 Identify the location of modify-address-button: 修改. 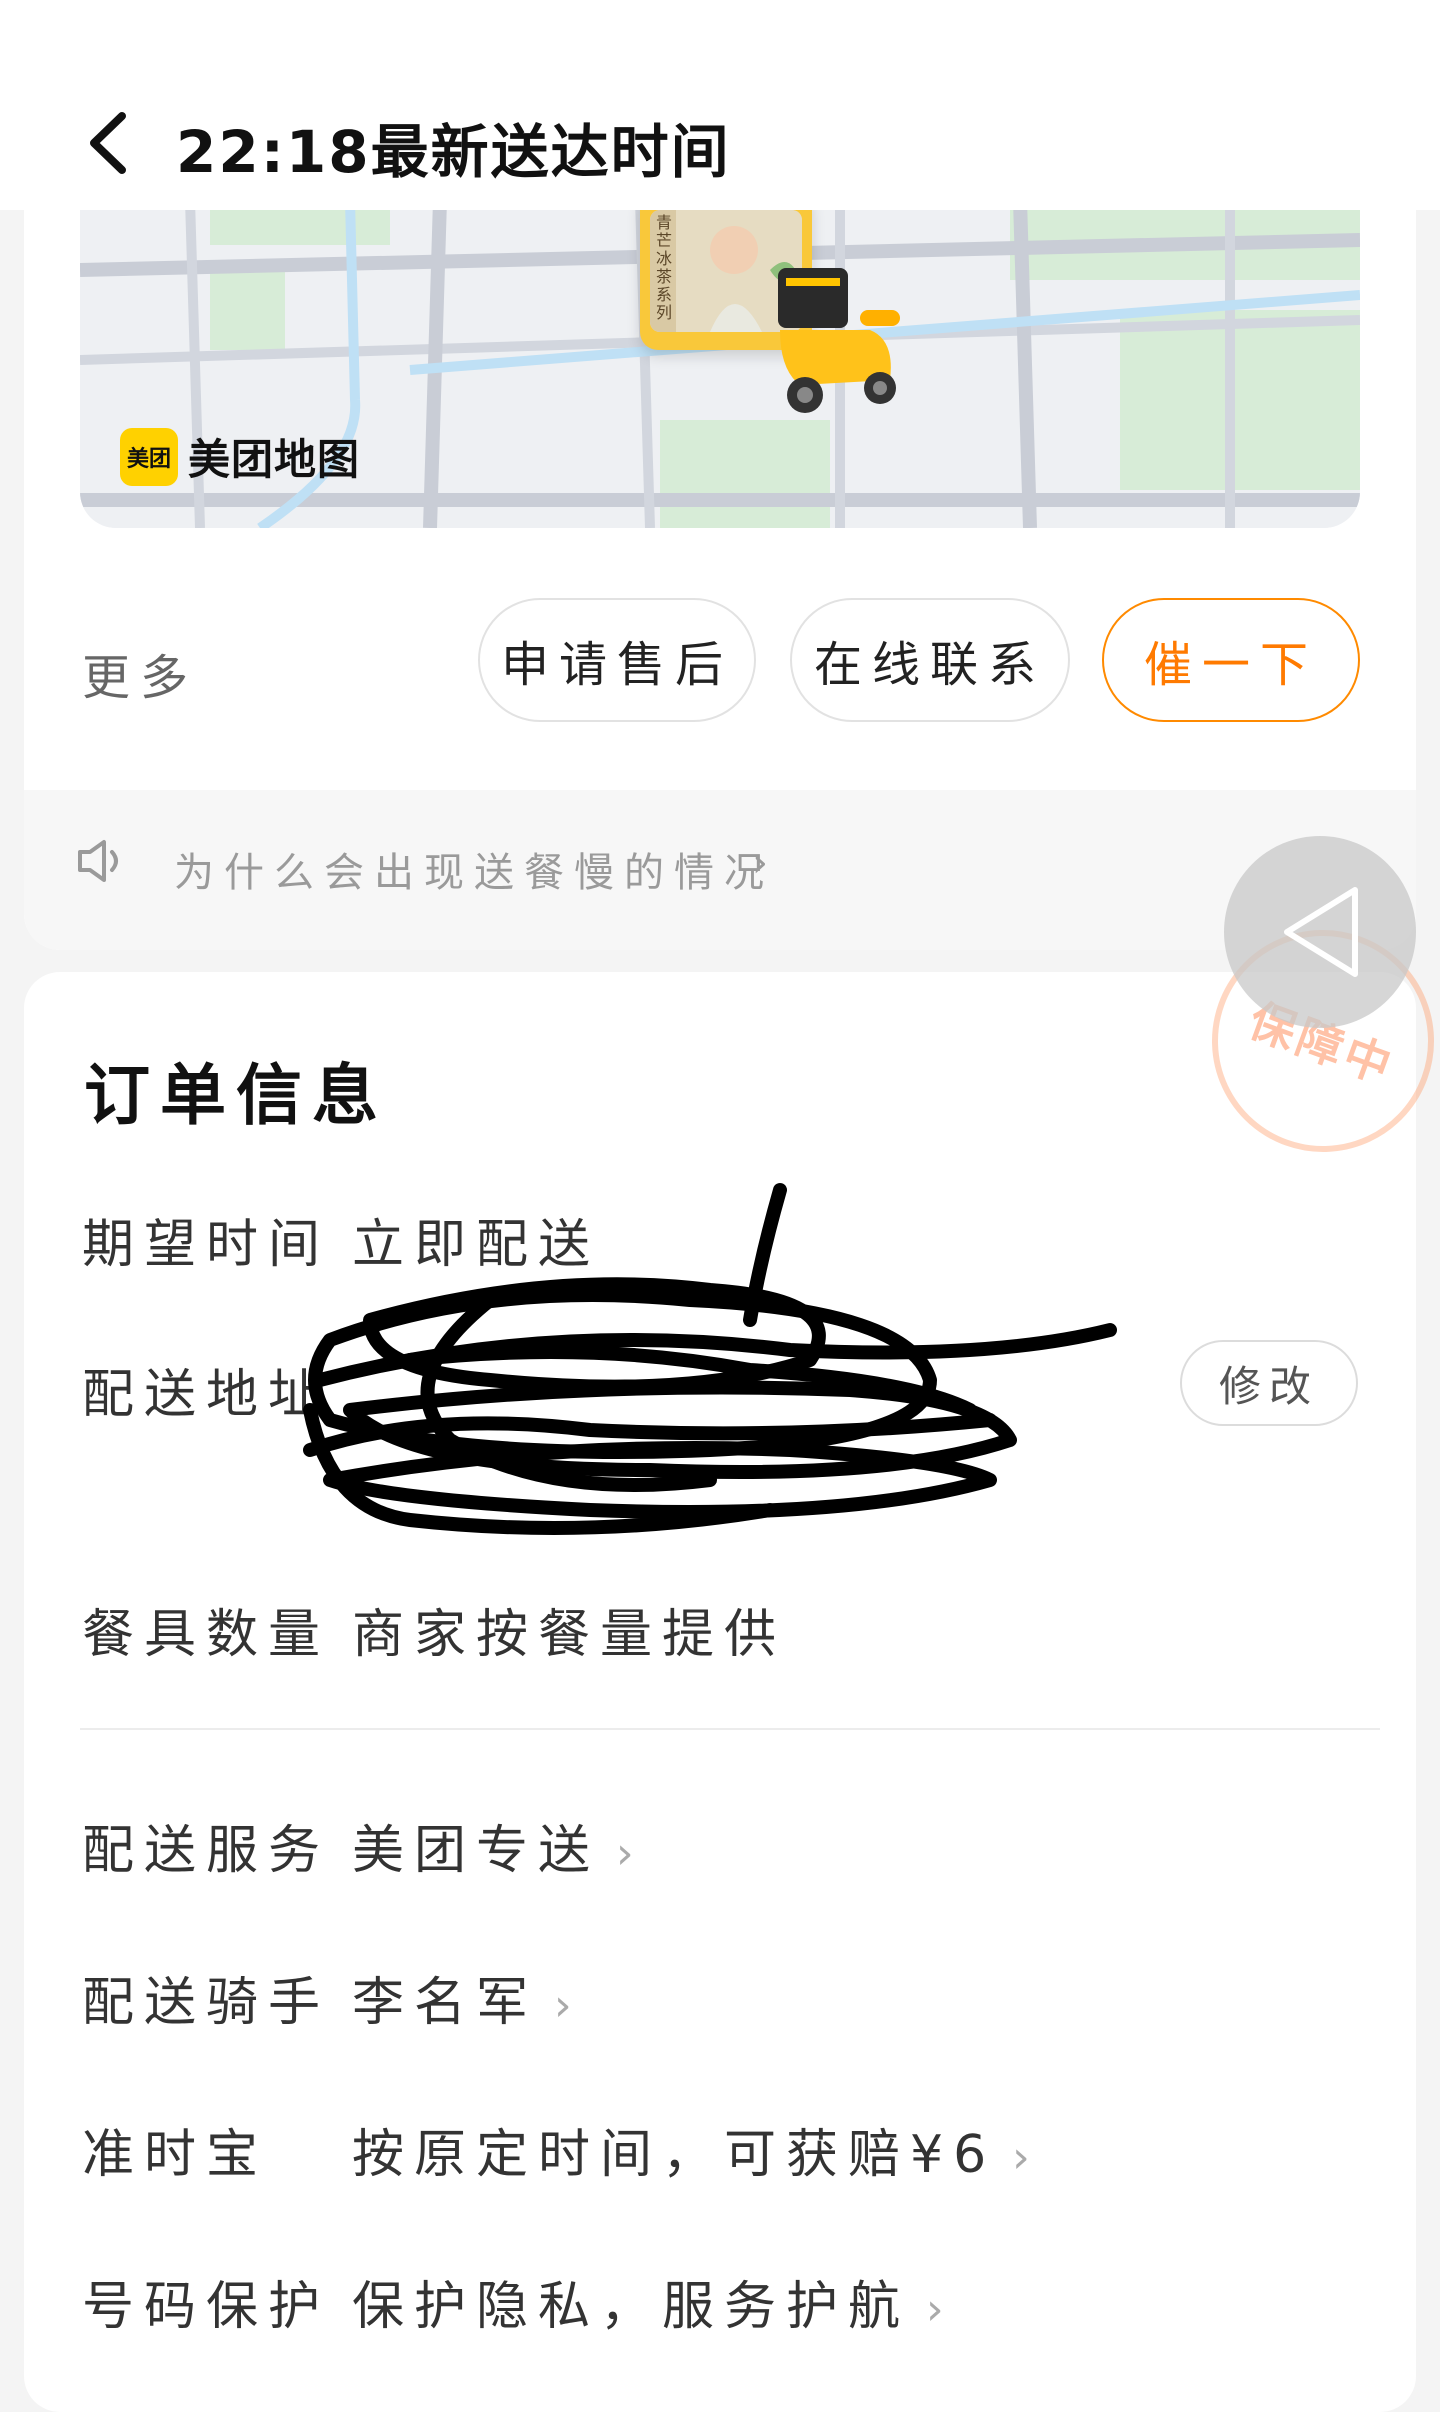
(1269, 1383).